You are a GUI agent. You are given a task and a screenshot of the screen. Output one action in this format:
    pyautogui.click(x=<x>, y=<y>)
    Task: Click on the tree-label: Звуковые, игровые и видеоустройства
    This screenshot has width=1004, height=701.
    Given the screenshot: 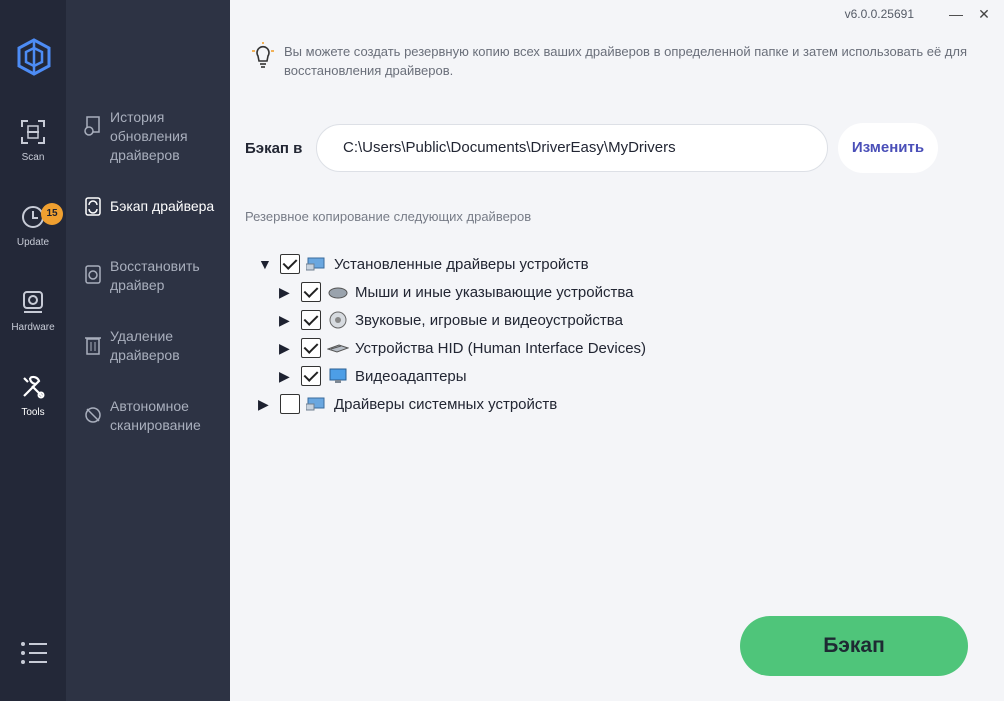 What is the action you would take?
    pyautogui.click(x=489, y=320)
    